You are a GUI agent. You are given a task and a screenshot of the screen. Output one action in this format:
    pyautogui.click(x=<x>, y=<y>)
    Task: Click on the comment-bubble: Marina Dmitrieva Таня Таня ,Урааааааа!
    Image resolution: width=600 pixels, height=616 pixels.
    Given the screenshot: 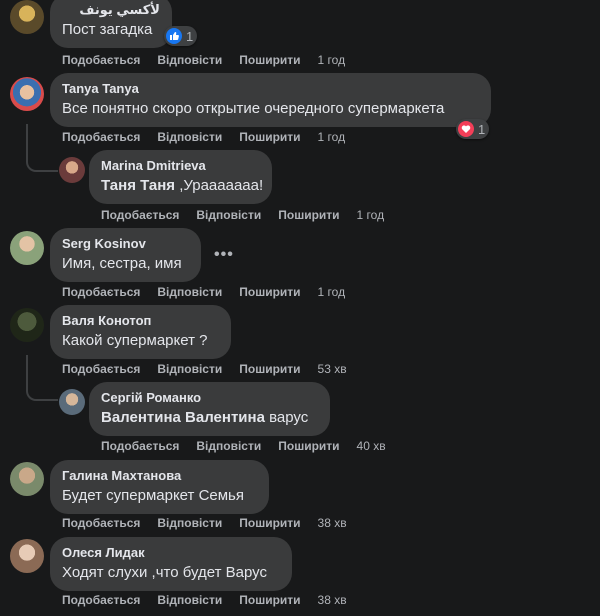 What is the action you would take?
    pyautogui.click(x=180, y=177)
    